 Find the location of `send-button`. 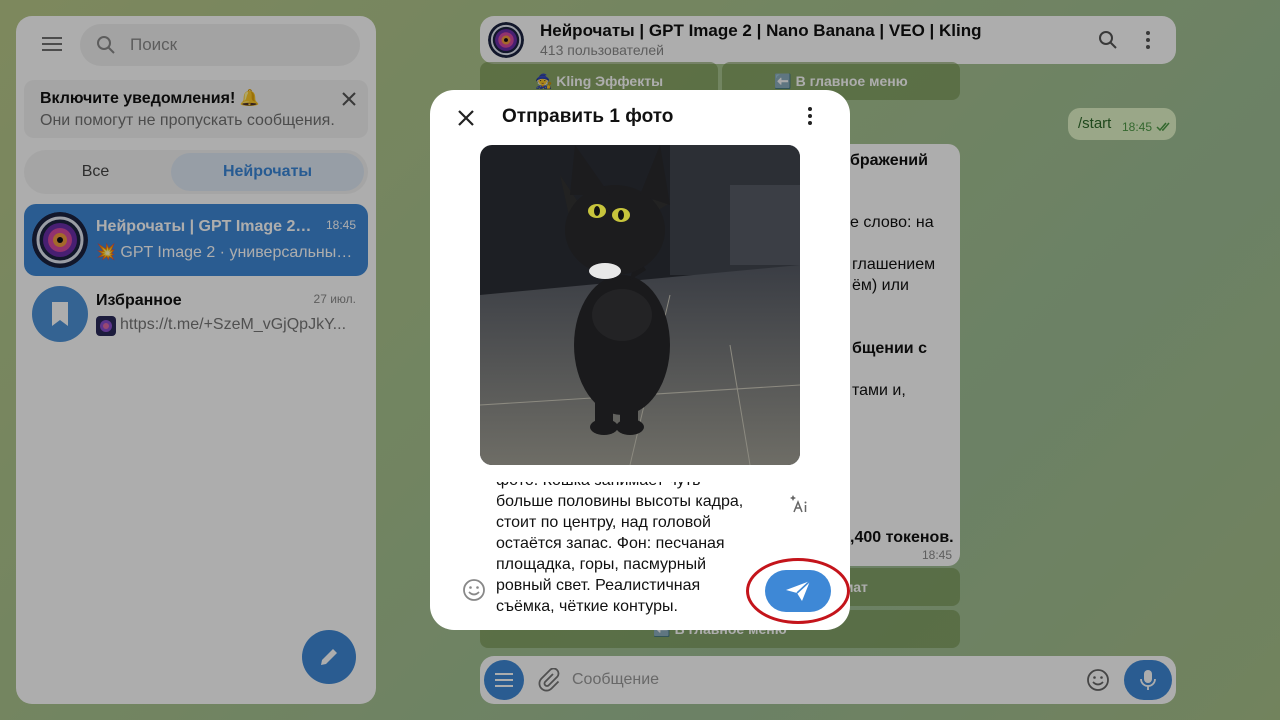

send-button is located at coordinates (798, 591).